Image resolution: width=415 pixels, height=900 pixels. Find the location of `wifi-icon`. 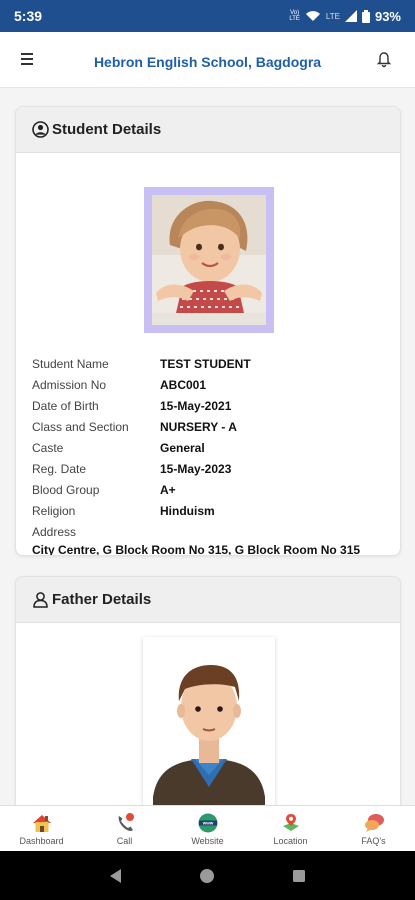

wifi-icon is located at coordinates (312, 16).